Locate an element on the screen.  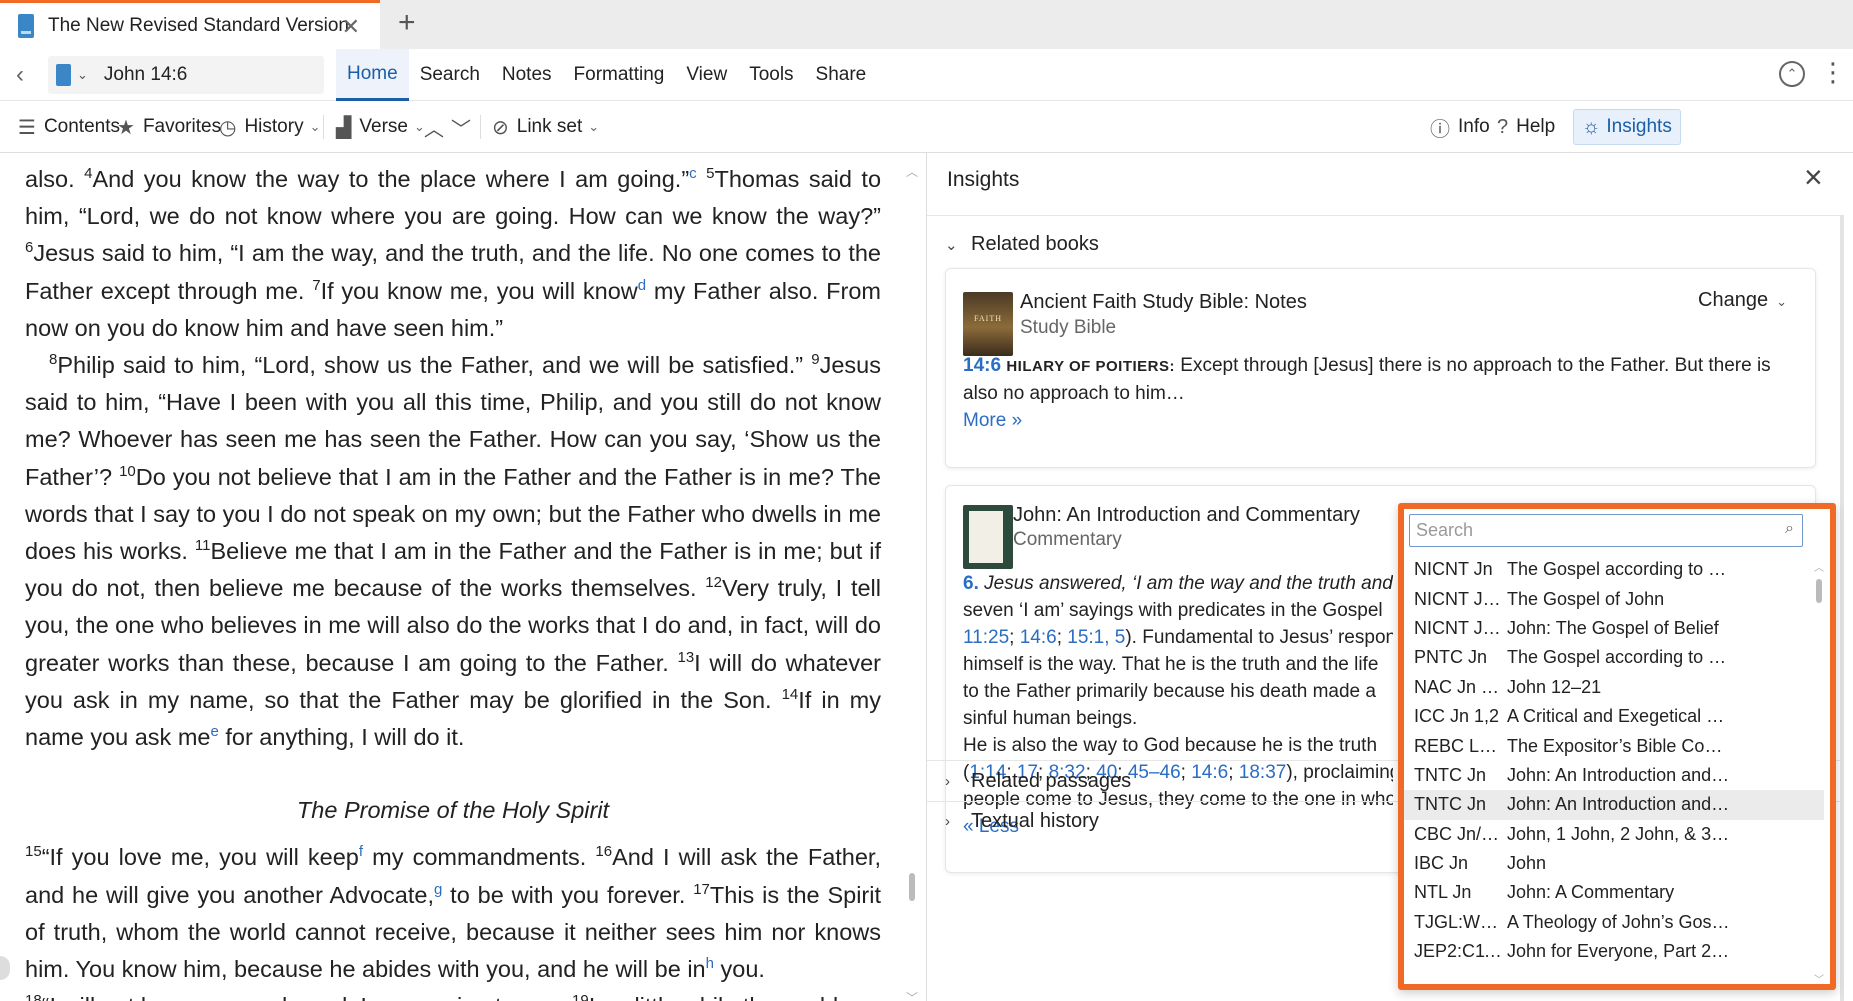
book-list-item: CBC Jn/1-… John, 1 John, 2 John, & 3 John is located at coordinates (1614, 834).